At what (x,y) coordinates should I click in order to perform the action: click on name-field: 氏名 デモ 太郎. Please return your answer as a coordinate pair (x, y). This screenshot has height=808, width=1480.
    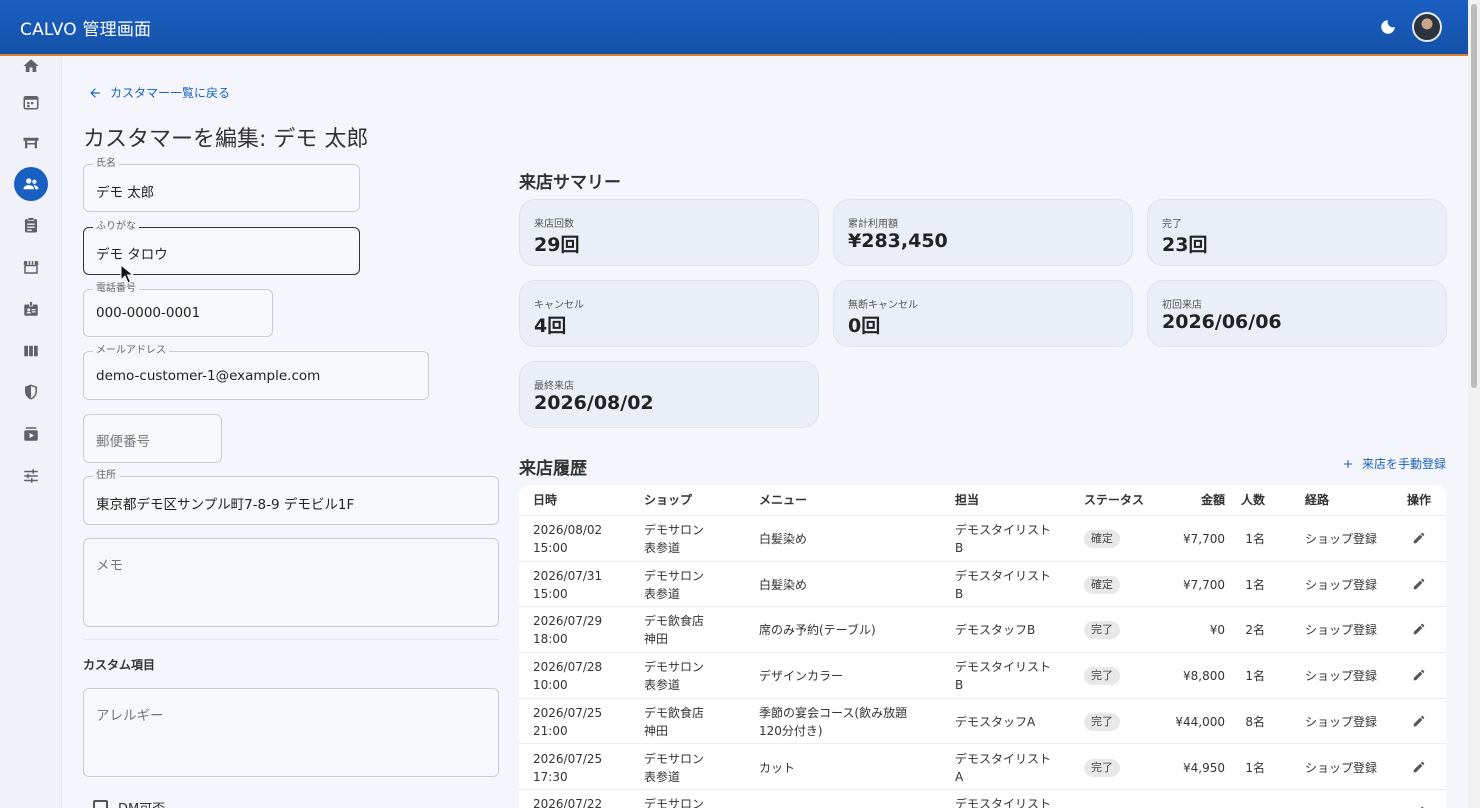
    Looking at the image, I should click on (221, 185).